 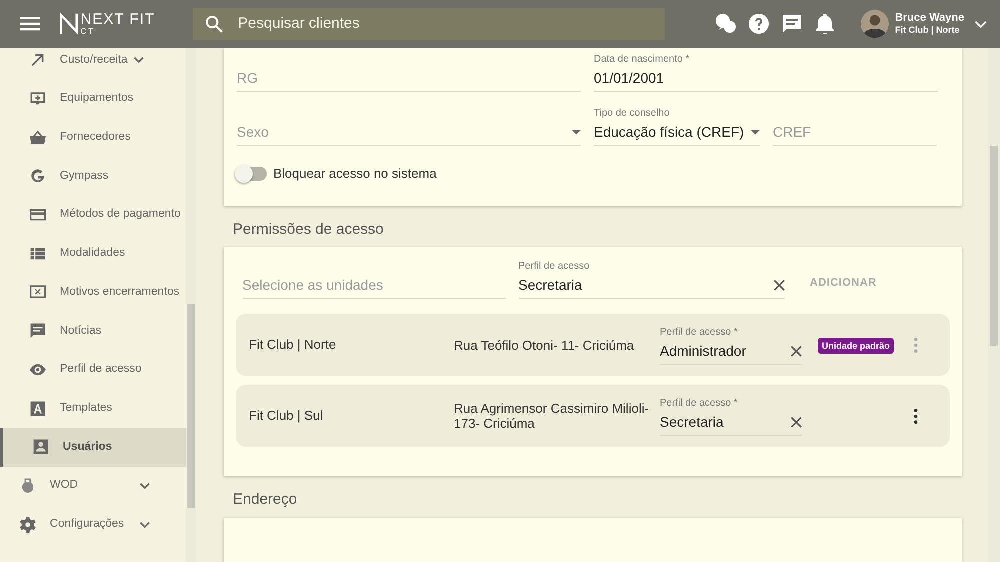 I want to click on input-field: CREF, so click(x=855, y=132).